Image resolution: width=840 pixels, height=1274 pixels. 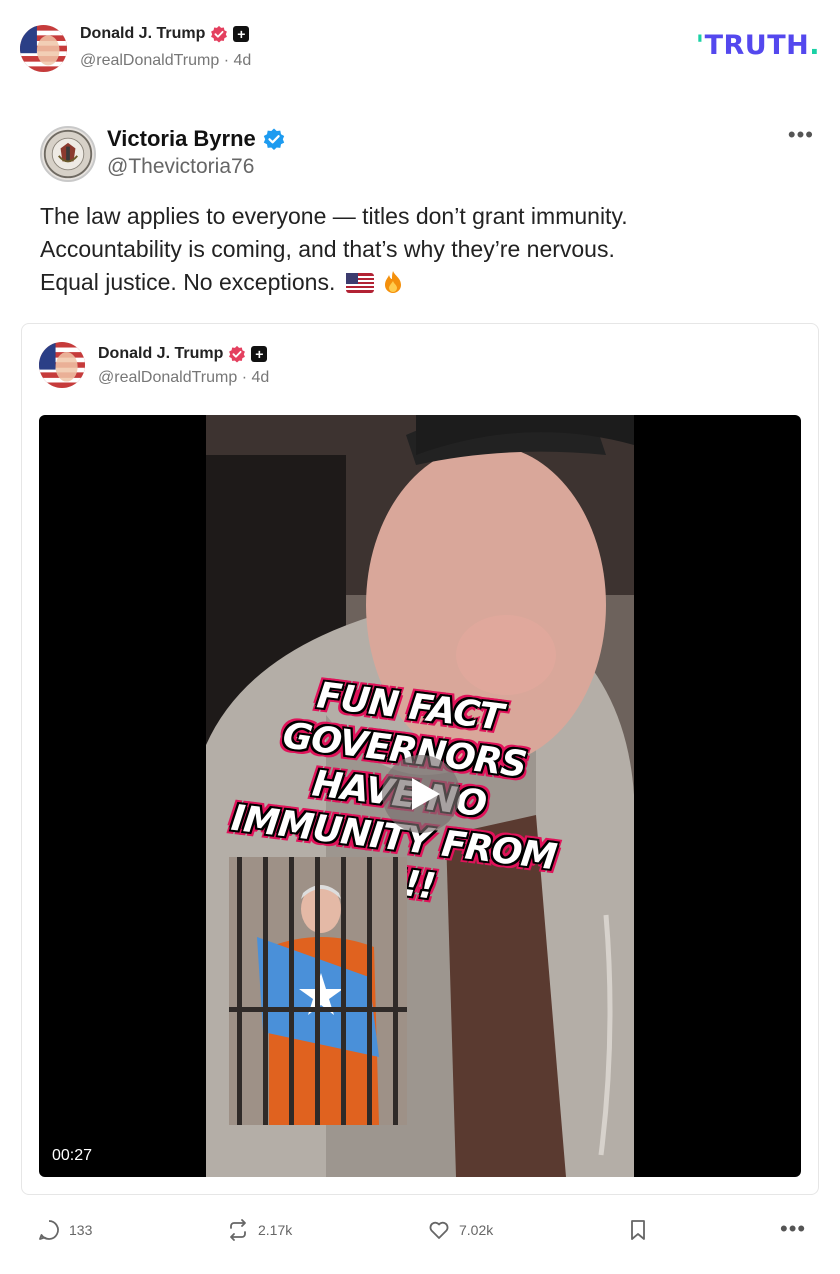 What do you see at coordinates (425, 794) in the screenshot?
I see `play-icon` at bounding box center [425, 794].